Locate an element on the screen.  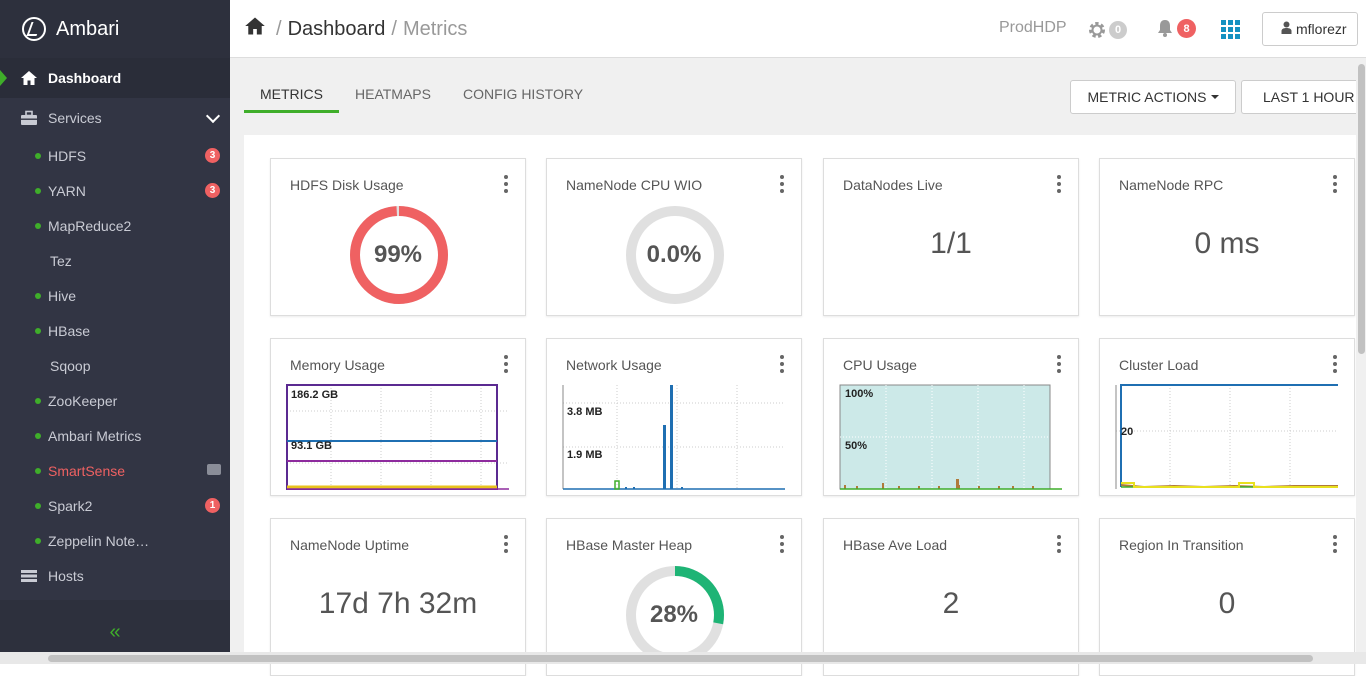
widget-memory-usage: Memory Usage 186.2 GB 93.1 GB is located at coordinates (398, 417).